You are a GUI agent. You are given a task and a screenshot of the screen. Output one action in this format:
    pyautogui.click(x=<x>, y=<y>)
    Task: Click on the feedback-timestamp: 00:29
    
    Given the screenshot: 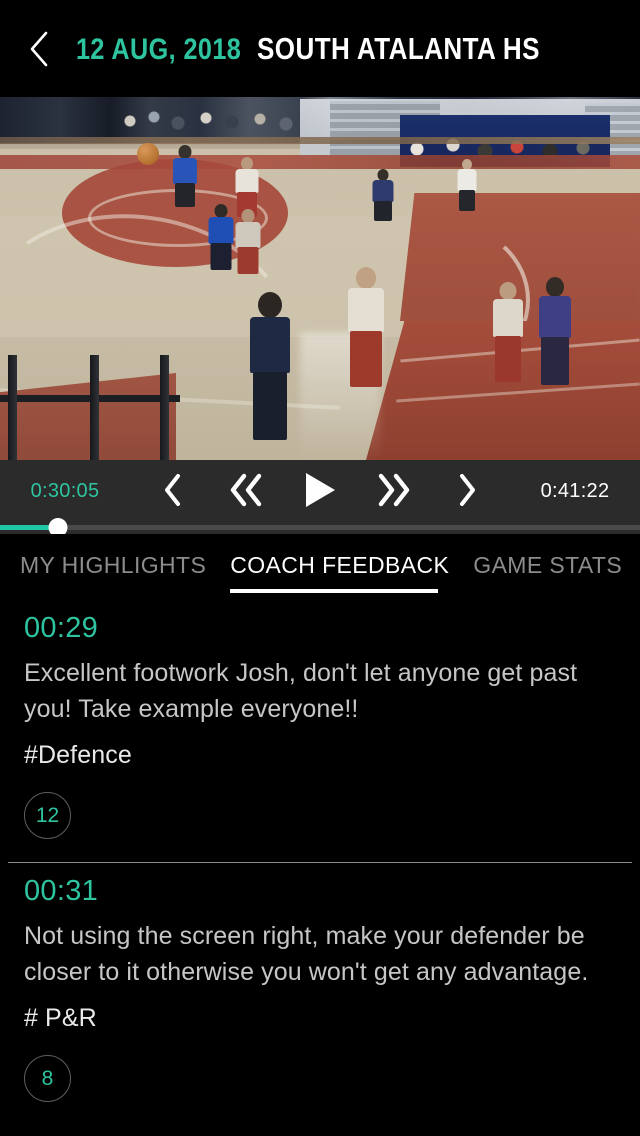 What is the action you would take?
    pyautogui.click(x=320, y=622)
    